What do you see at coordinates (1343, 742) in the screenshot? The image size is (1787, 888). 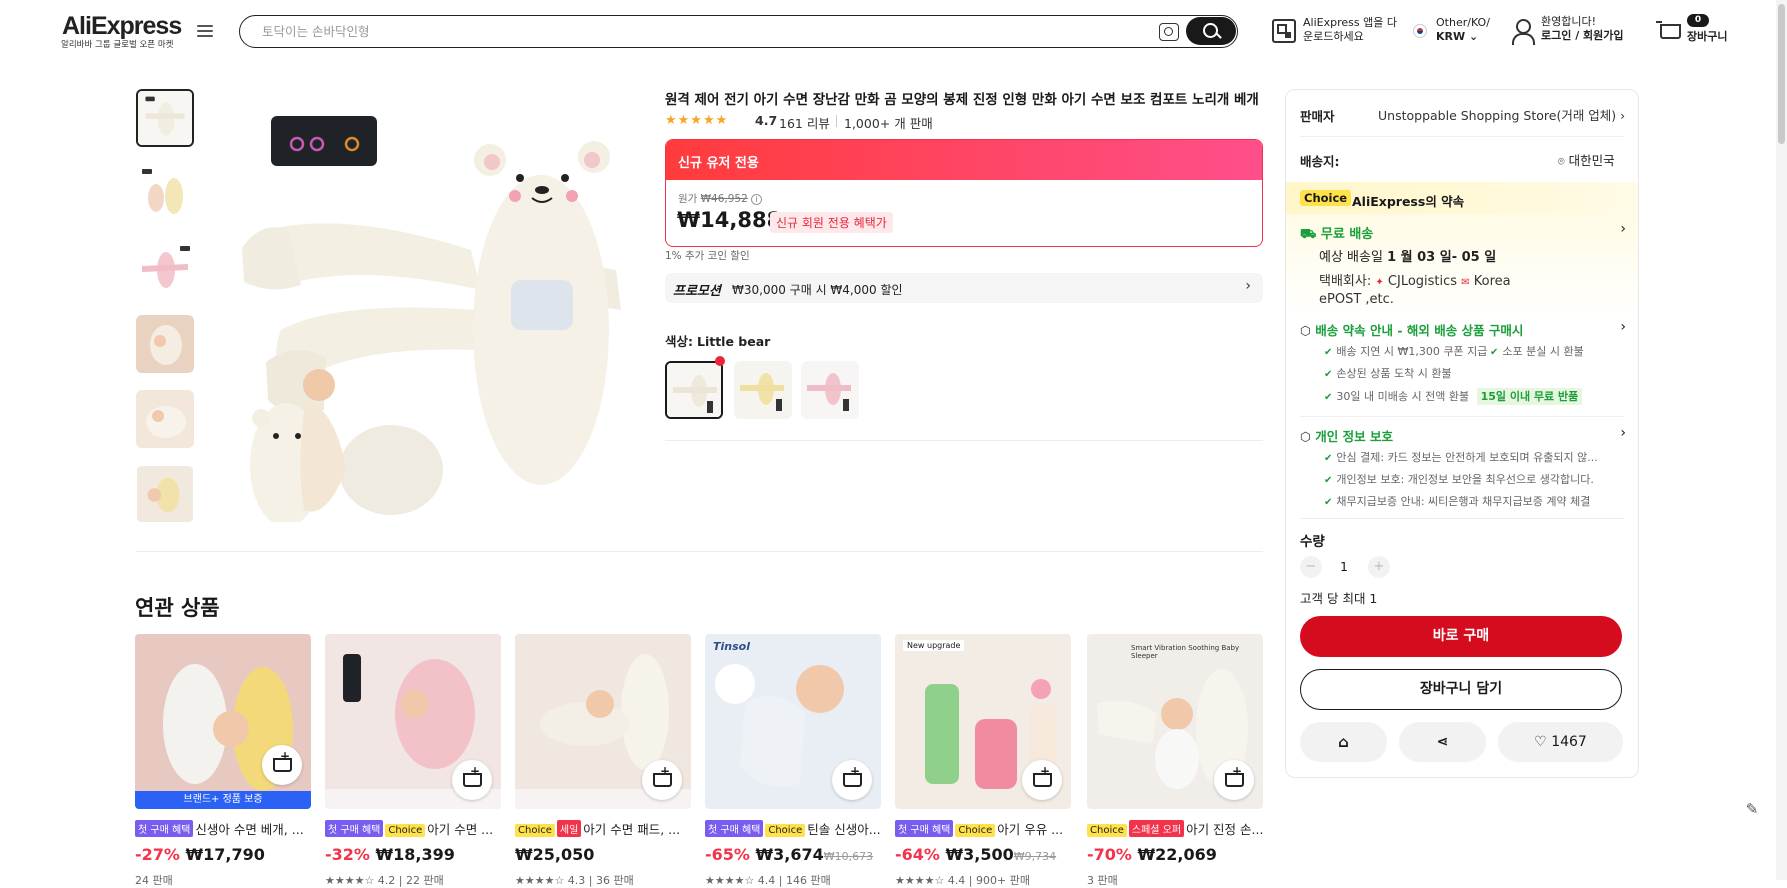 I see `store-button: ⌂` at bounding box center [1343, 742].